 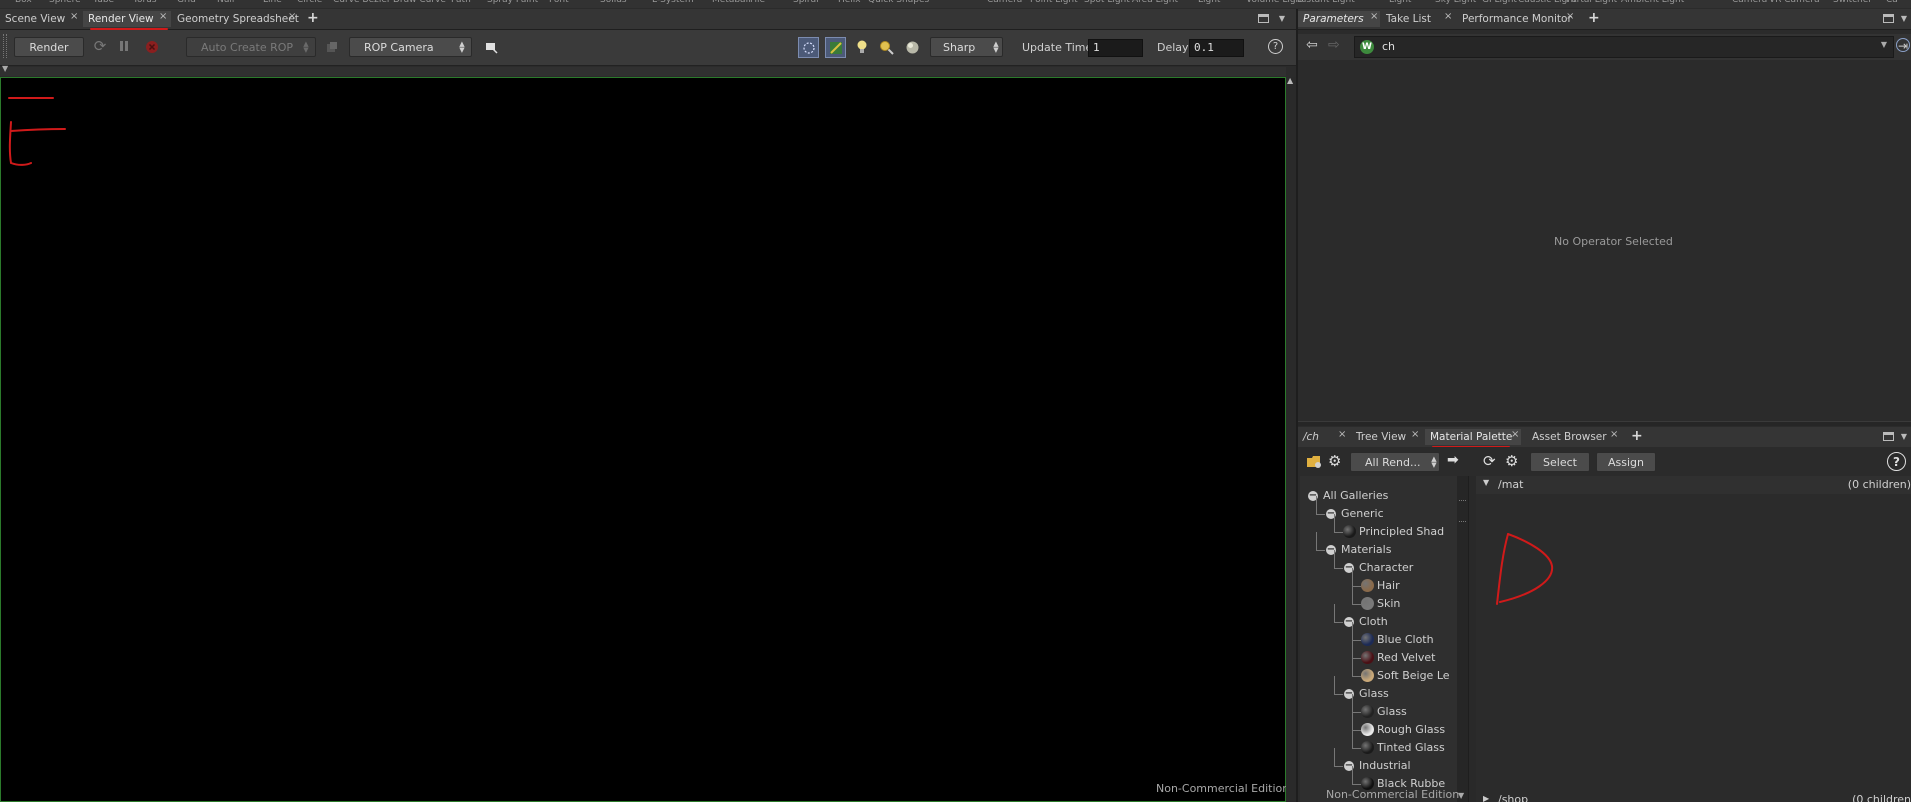 What do you see at coordinates (731, 2) in the screenshot?
I see `shelf-tool-15: Metaball` at bounding box center [731, 2].